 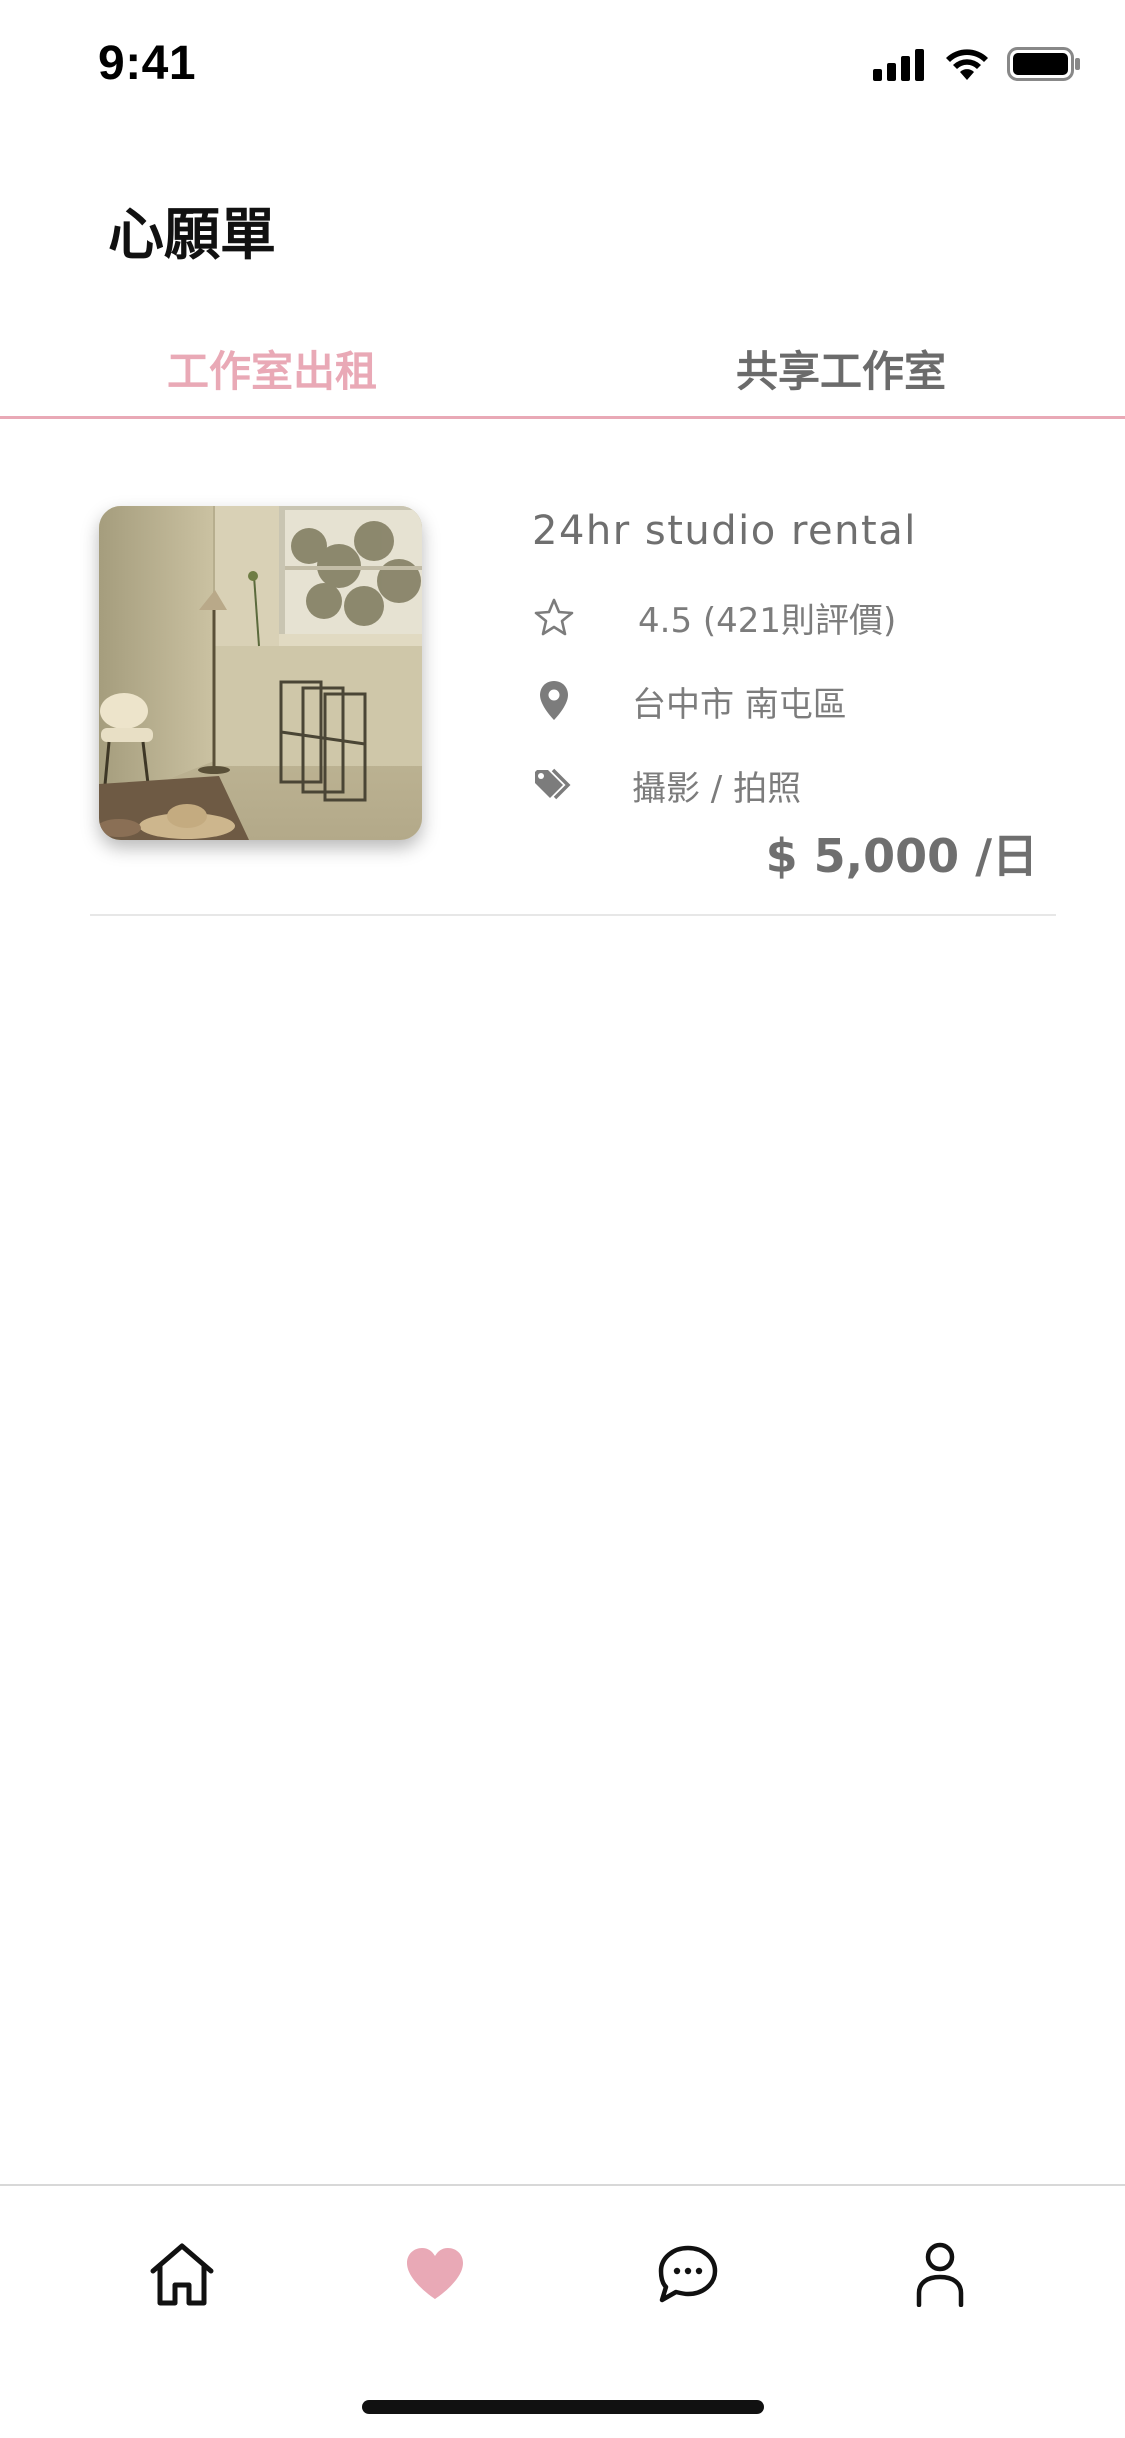 I want to click on battery-icon, so click(x=1044, y=66).